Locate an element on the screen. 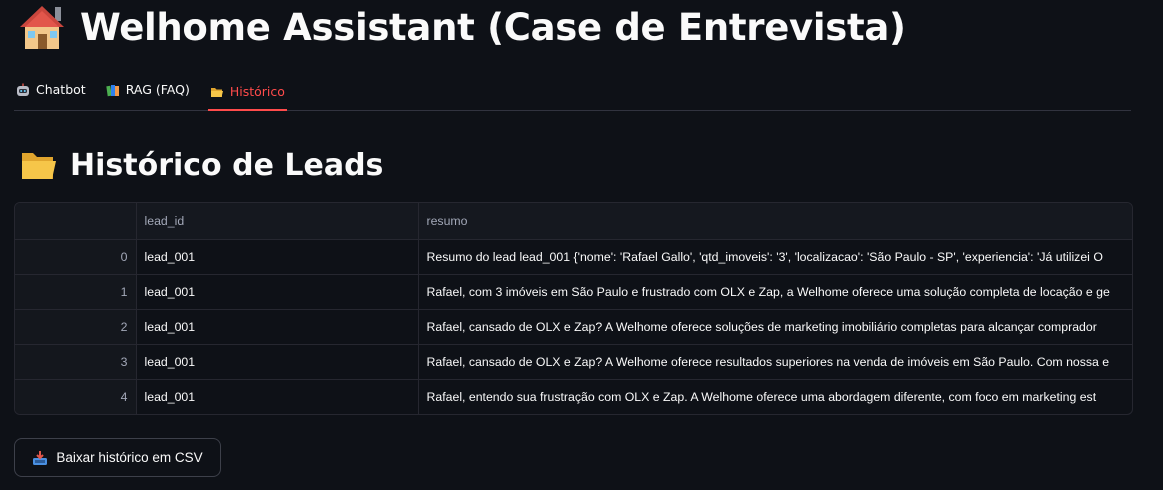 The height and width of the screenshot is (490, 1163). section-header: Histórico de Leads is located at coordinates (201, 165).